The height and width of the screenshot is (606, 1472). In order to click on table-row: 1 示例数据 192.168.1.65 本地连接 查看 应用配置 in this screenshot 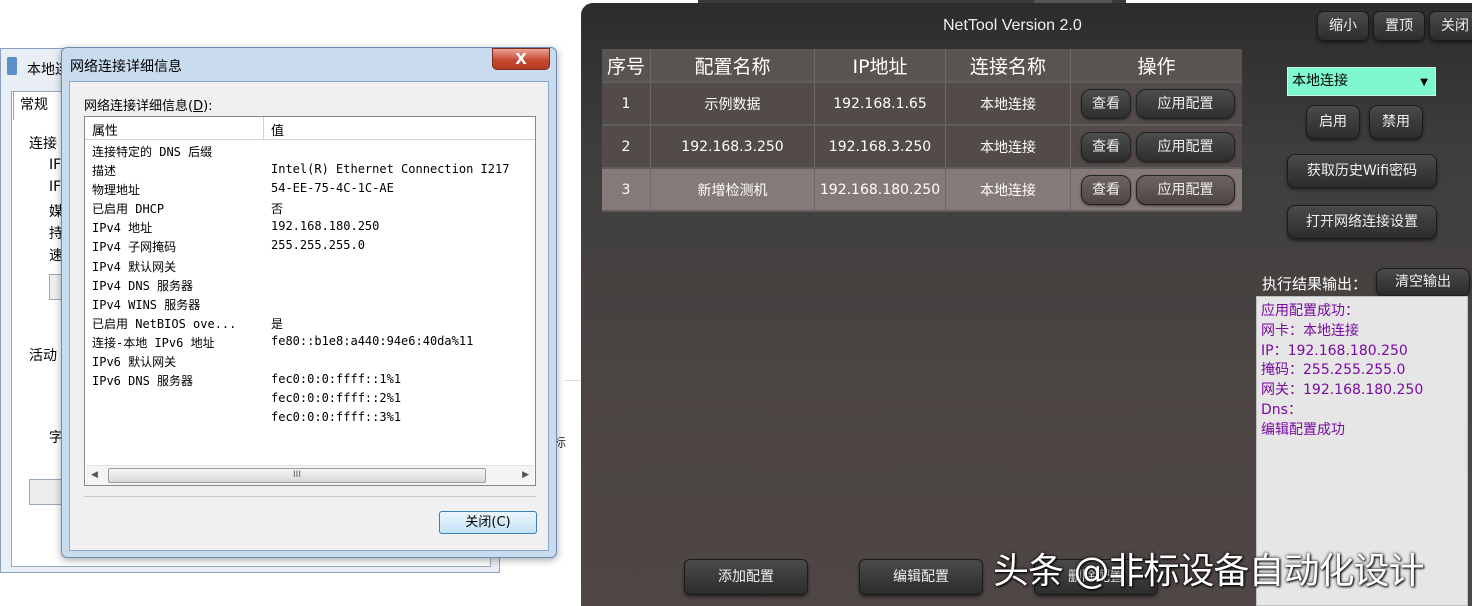, I will do `click(922, 104)`.